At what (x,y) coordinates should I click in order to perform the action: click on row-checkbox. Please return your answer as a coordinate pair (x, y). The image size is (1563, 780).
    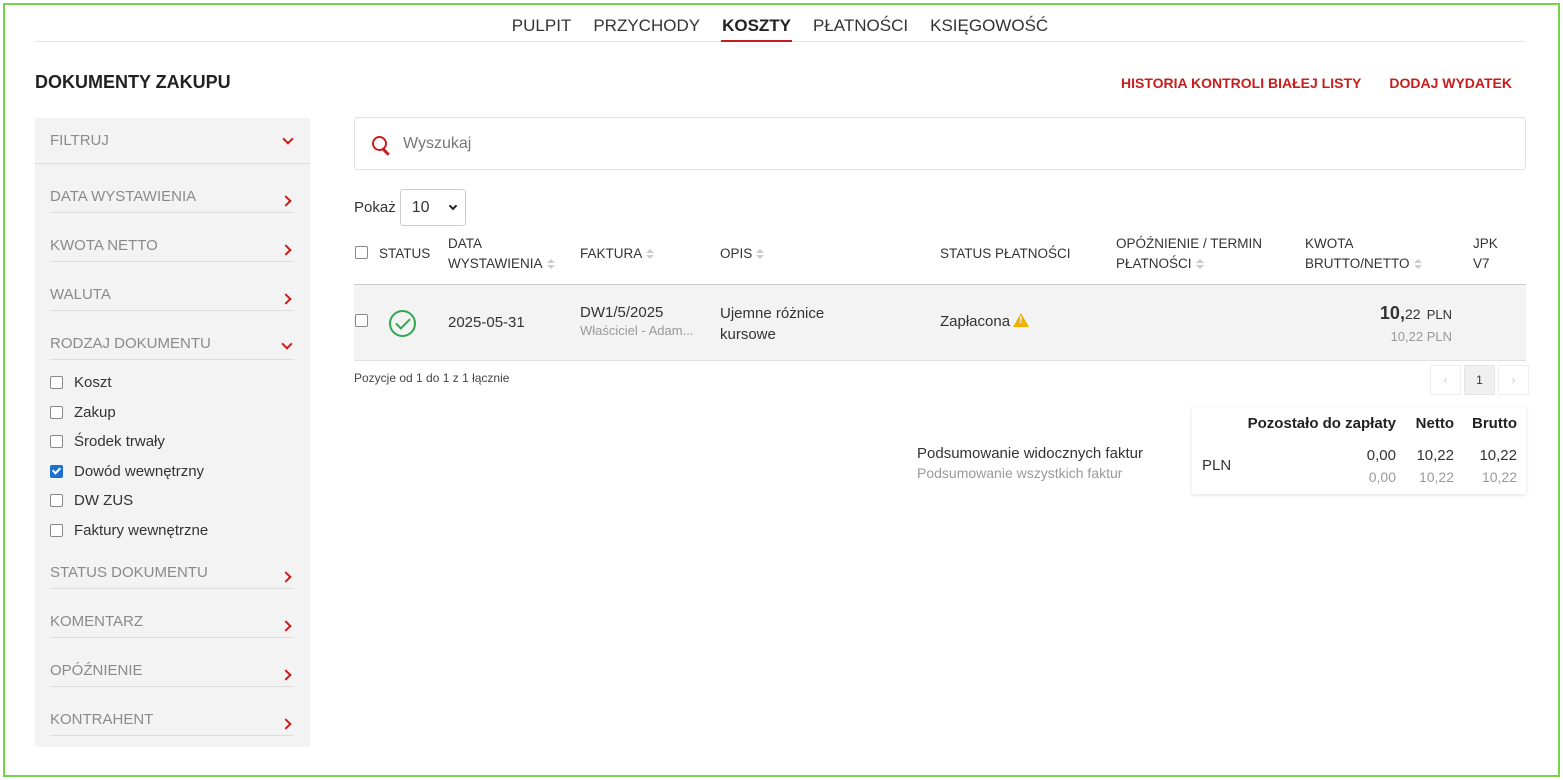
    Looking at the image, I should click on (361, 320).